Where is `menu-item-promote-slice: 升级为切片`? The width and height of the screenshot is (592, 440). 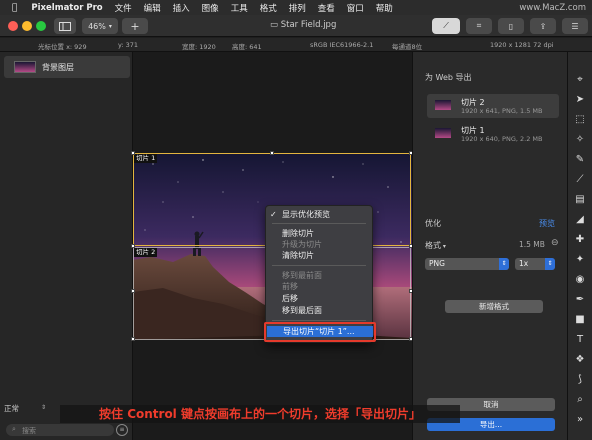 menu-item-promote-slice: 升级为切片 is located at coordinates (302, 244).